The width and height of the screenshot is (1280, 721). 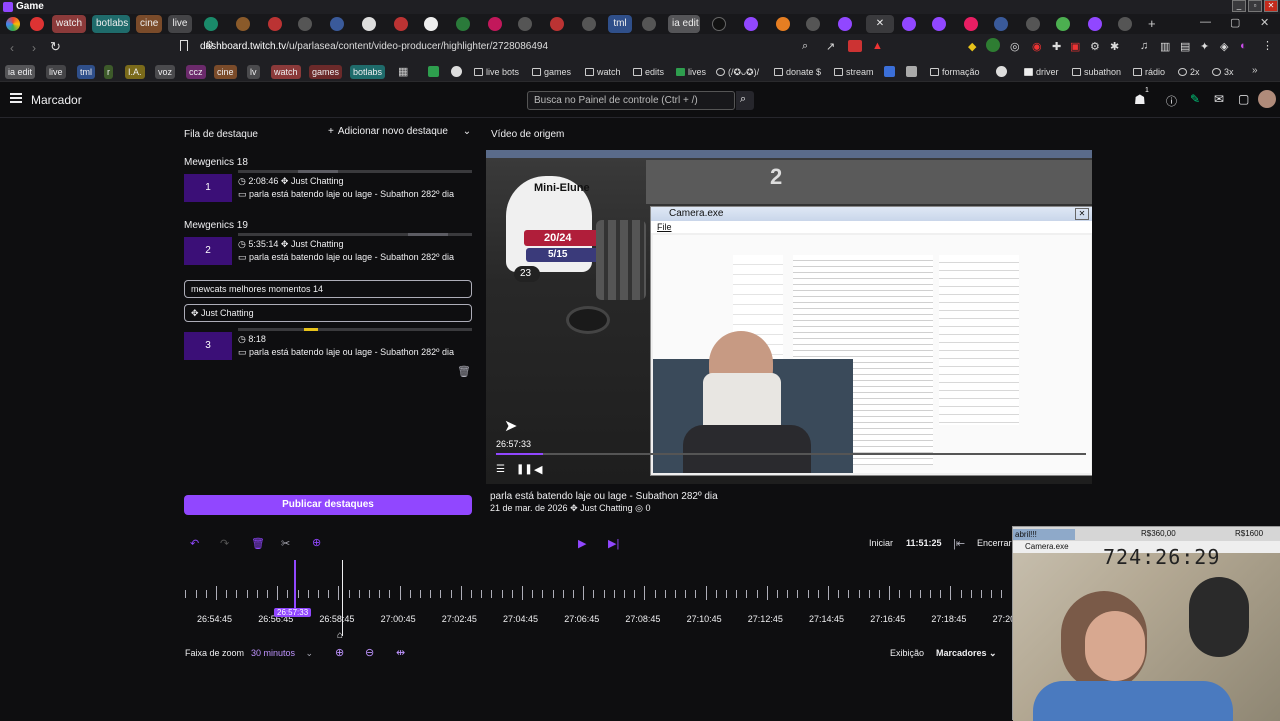 I want to click on tab-icon-tiktok, so click(x=719, y=24).